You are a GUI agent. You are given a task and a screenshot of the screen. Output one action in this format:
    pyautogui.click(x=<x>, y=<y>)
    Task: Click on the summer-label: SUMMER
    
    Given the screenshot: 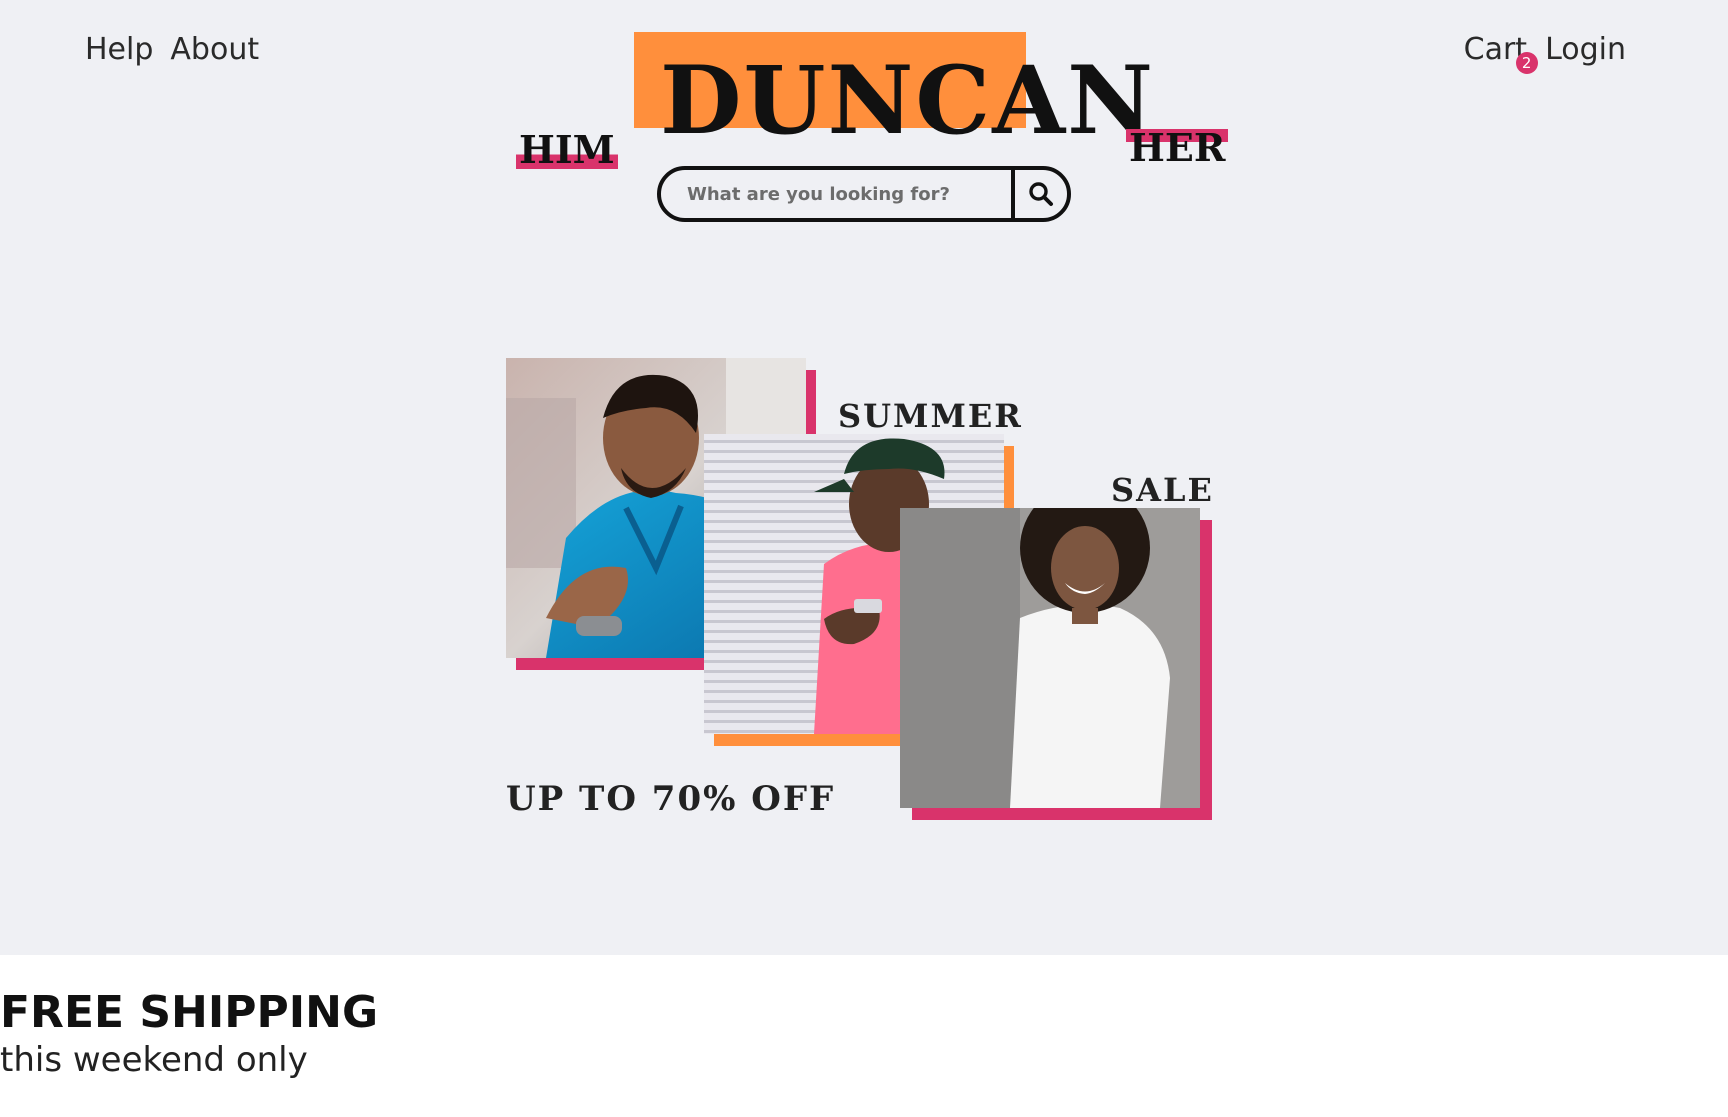 What is the action you would take?
    pyautogui.click(x=930, y=416)
    